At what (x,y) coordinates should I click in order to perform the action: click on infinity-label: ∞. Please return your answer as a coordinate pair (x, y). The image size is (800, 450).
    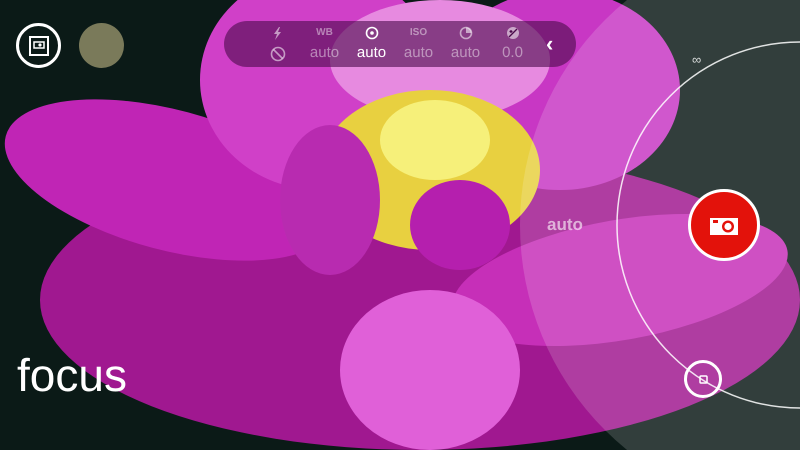
    Looking at the image, I should click on (697, 59).